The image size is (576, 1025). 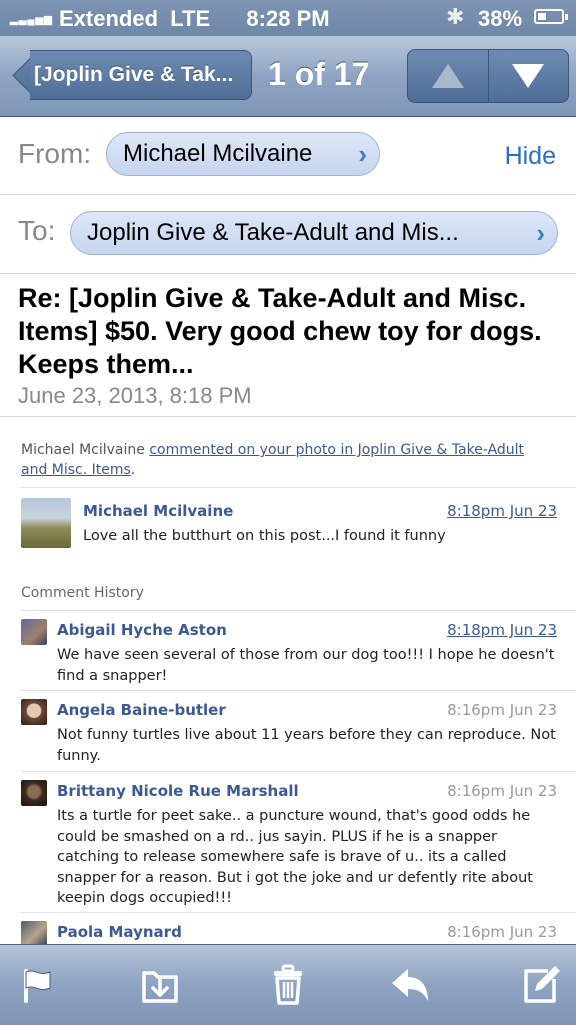 What do you see at coordinates (530, 156) in the screenshot?
I see `hide-details-button: Hide` at bounding box center [530, 156].